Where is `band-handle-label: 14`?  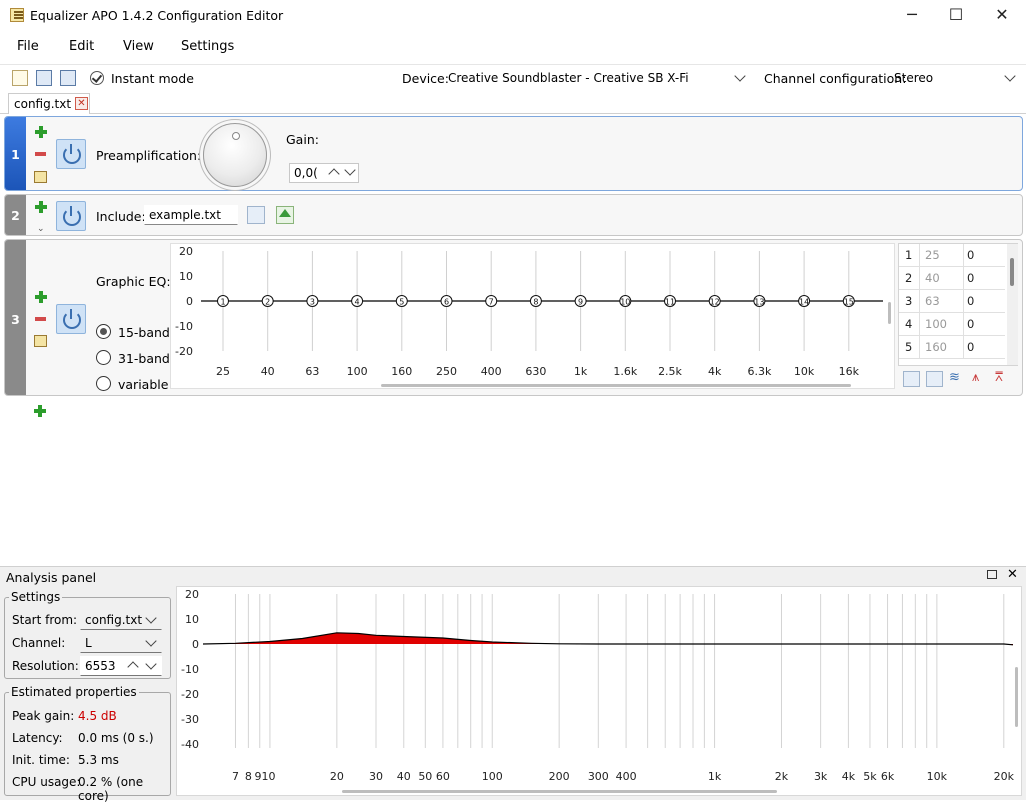
band-handle-label: 14 is located at coordinates (804, 301).